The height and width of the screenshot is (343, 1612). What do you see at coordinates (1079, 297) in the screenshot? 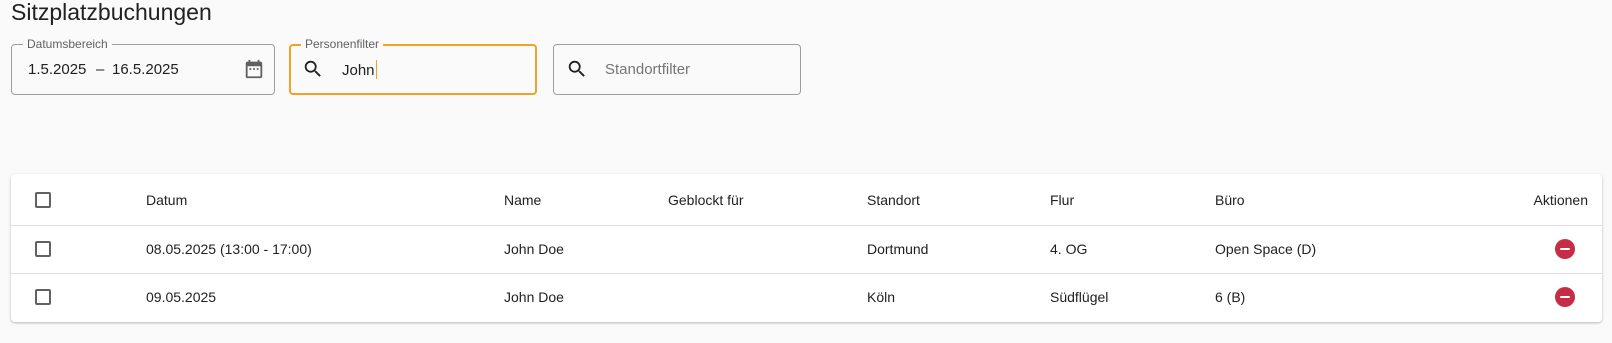
I see `cell-flur: Südflügel` at bounding box center [1079, 297].